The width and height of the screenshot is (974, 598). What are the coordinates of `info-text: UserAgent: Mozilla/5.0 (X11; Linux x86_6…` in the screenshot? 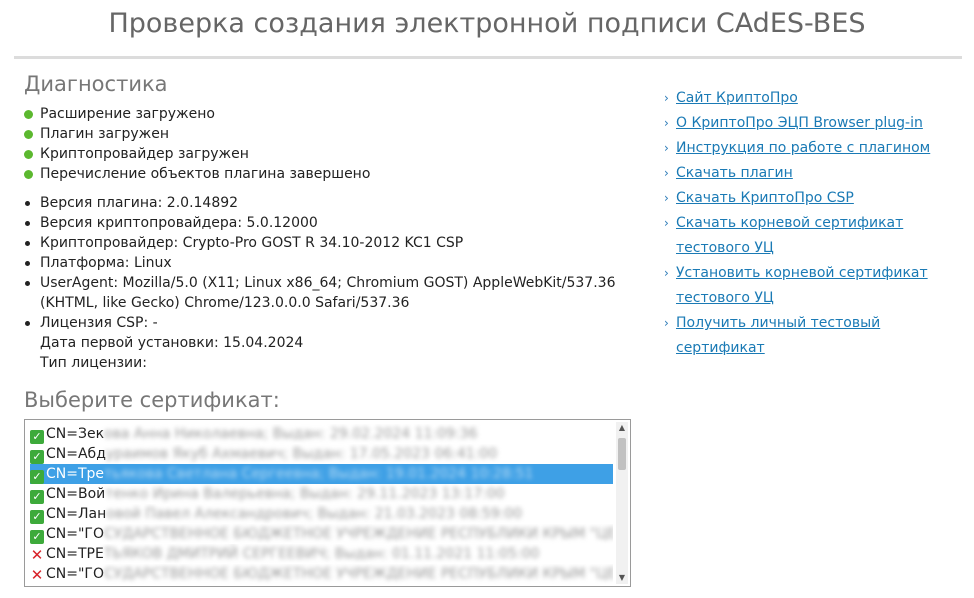 It's located at (328, 293).